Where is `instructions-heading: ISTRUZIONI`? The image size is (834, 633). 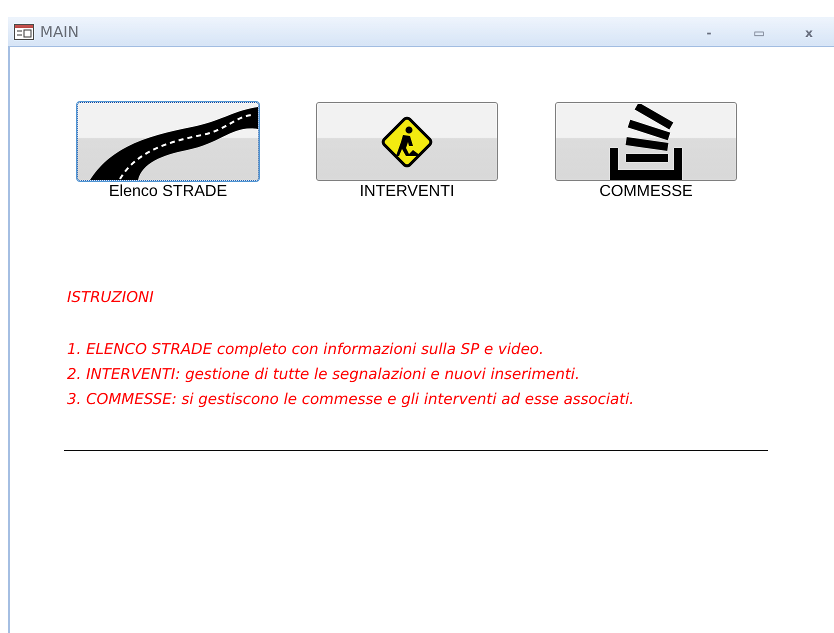
instructions-heading: ISTRUZIONI is located at coordinates (111, 297).